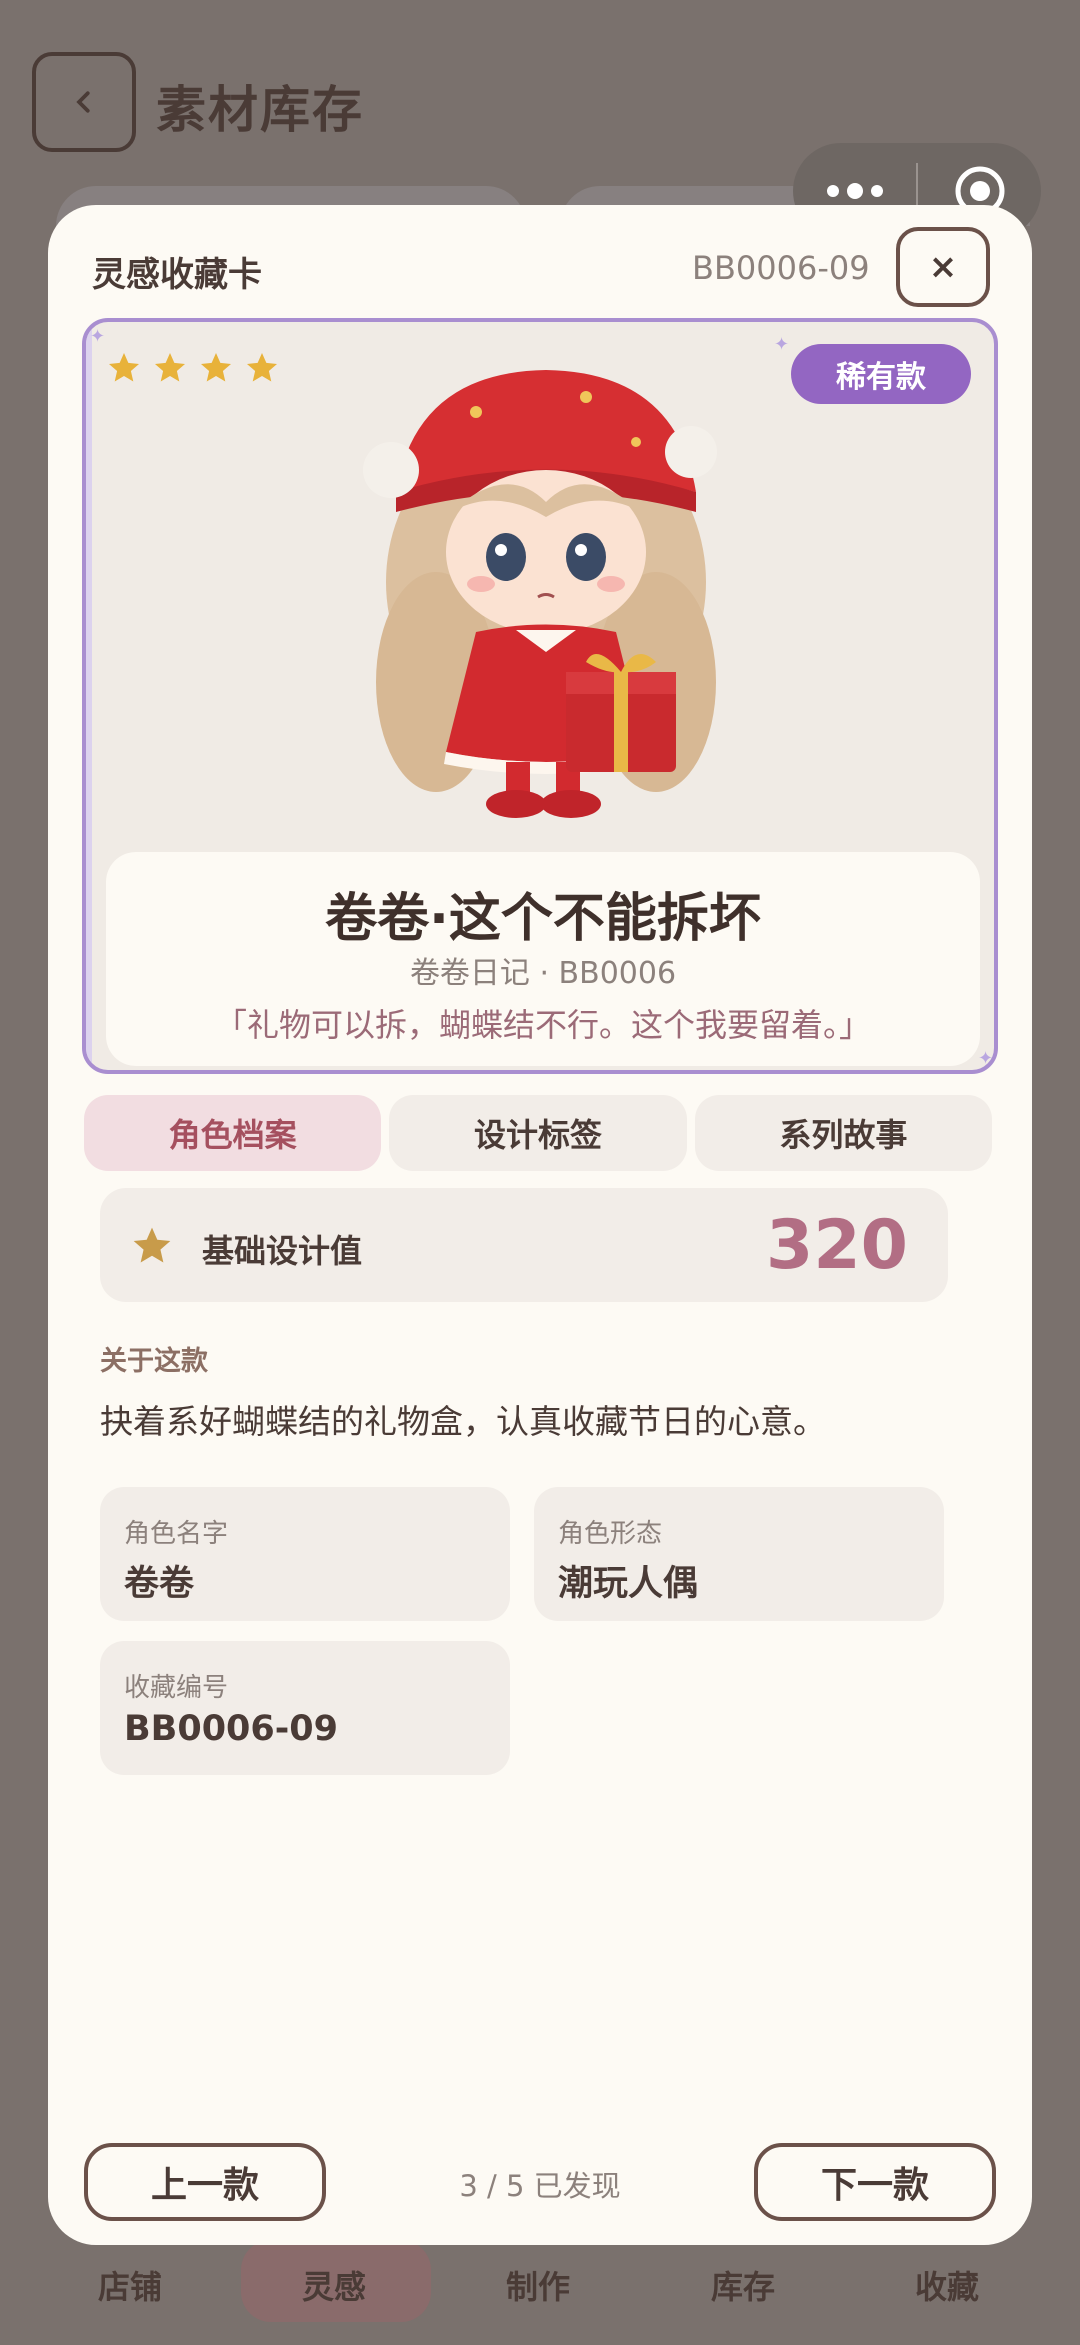 The width and height of the screenshot is (1080, 2345). I want to click on modal-title: 灵感收藏卡, so click(177, 275).